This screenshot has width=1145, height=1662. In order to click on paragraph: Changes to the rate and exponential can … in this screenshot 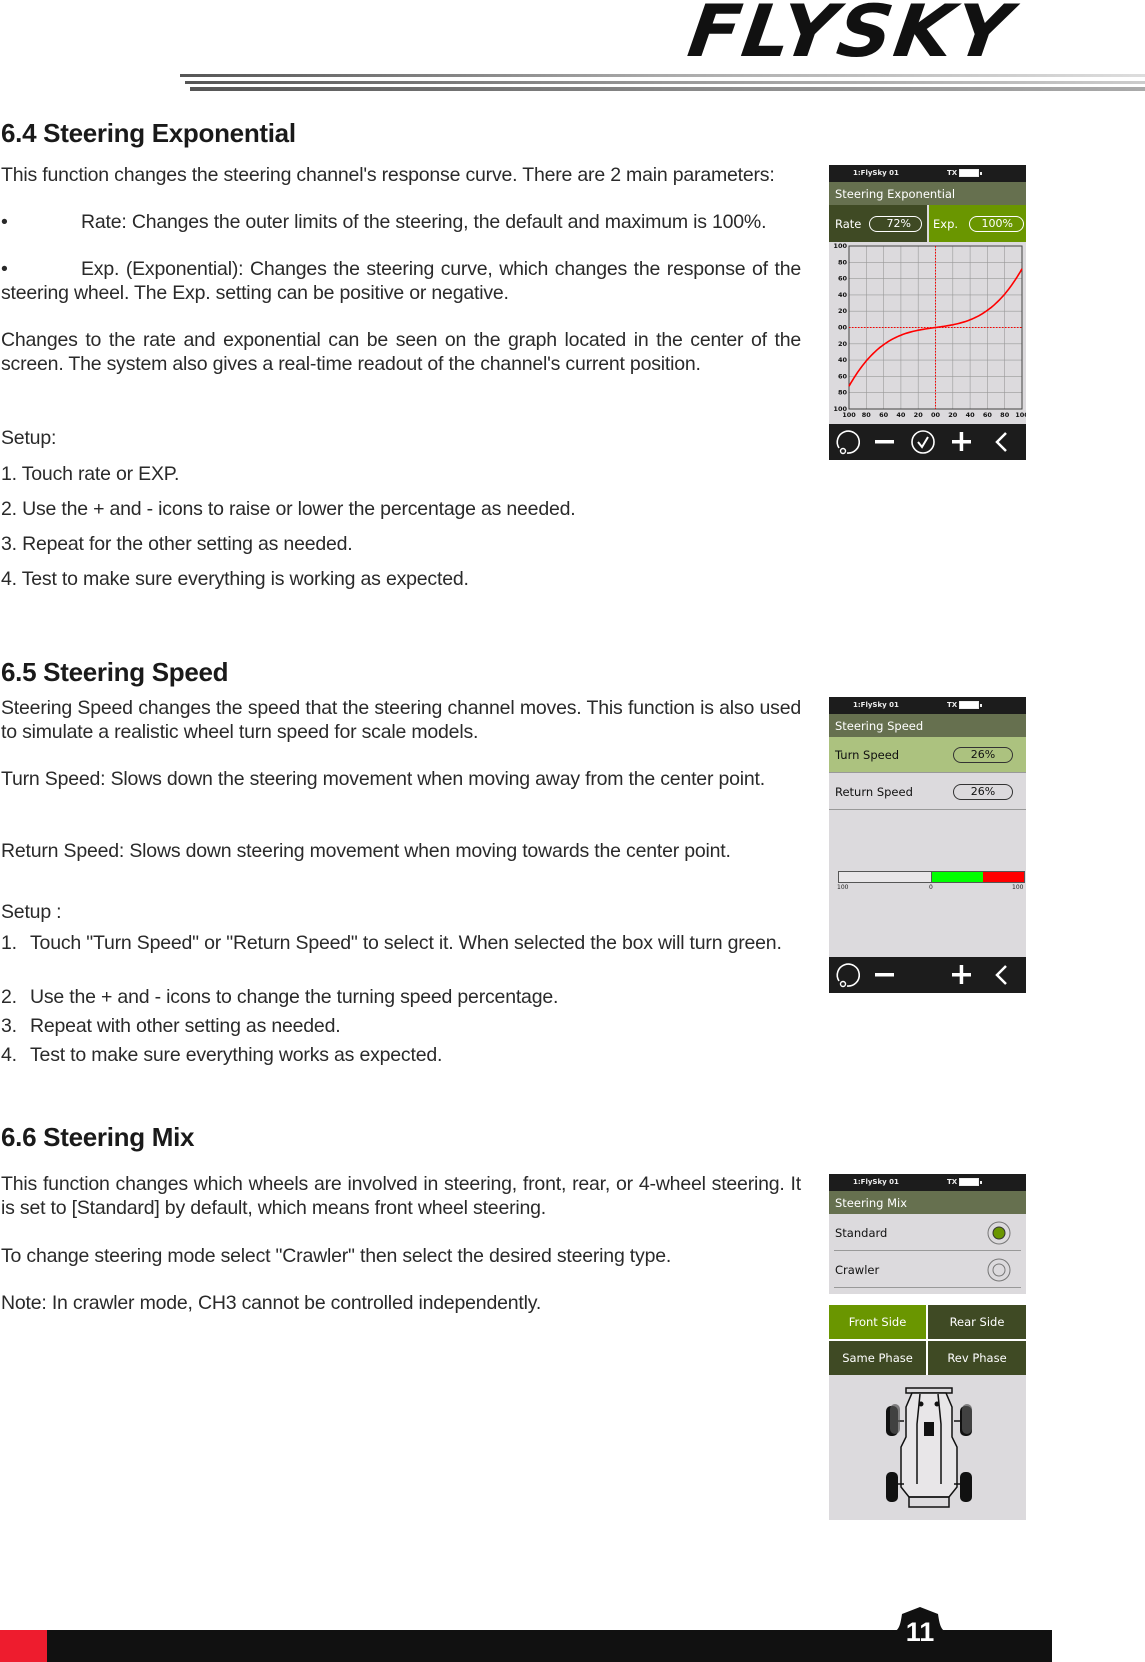, I will do `click(401, 352)`.